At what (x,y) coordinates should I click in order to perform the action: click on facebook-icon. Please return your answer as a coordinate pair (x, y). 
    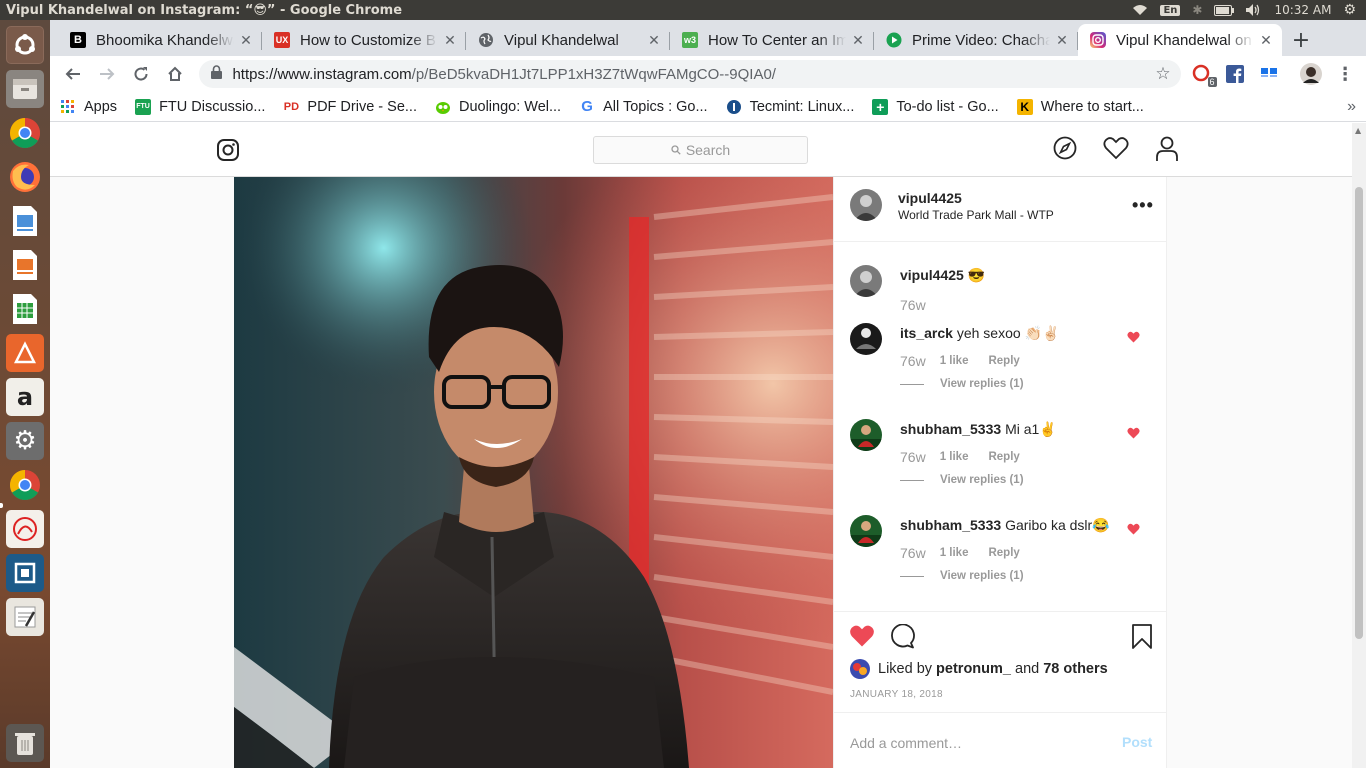
    Looking at the image, I should click on (1236, 74).